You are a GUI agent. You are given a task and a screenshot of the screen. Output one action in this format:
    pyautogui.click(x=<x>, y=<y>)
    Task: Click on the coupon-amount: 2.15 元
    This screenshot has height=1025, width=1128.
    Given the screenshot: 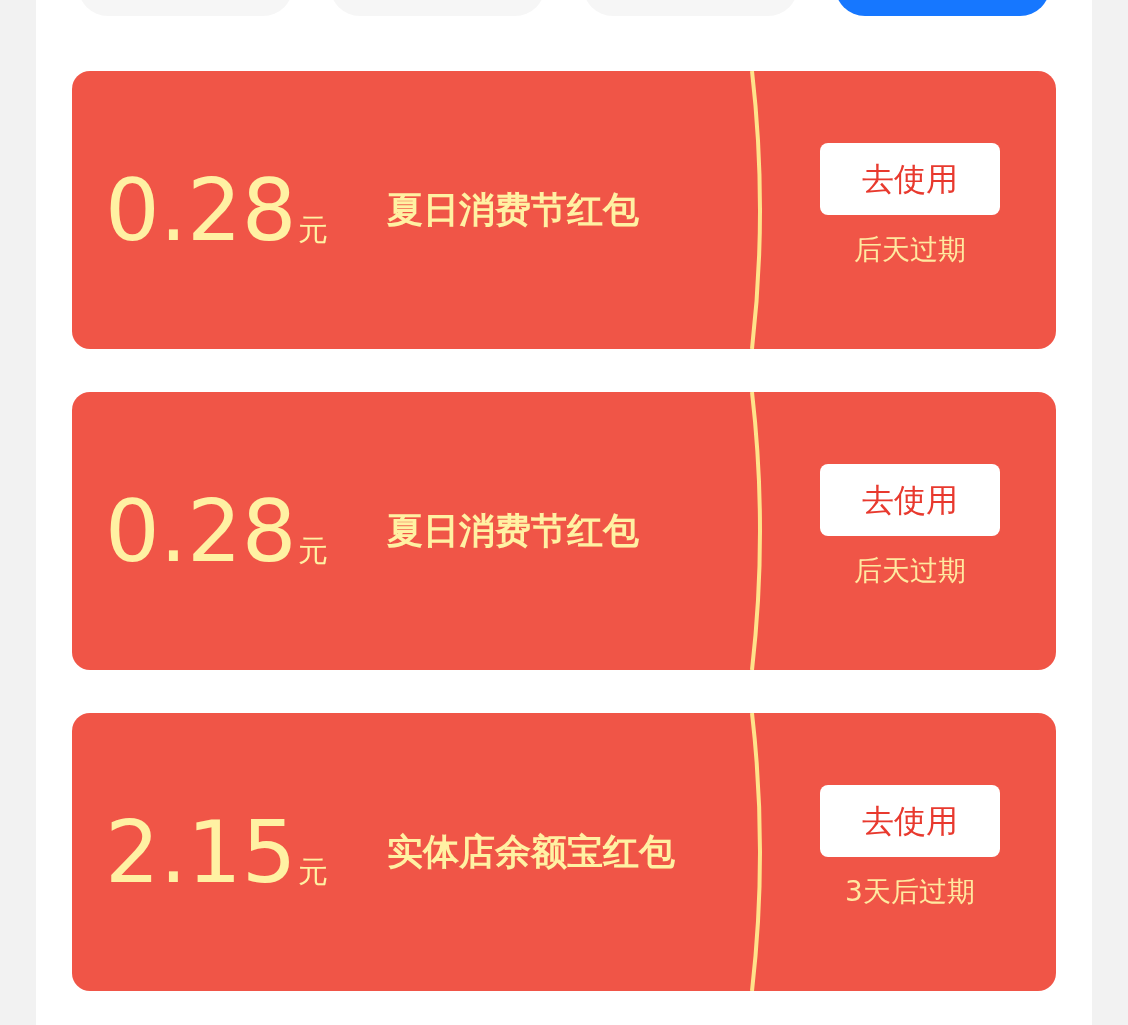 What is the action you would take?
    pyautogui.click(x=217, y=852)
    